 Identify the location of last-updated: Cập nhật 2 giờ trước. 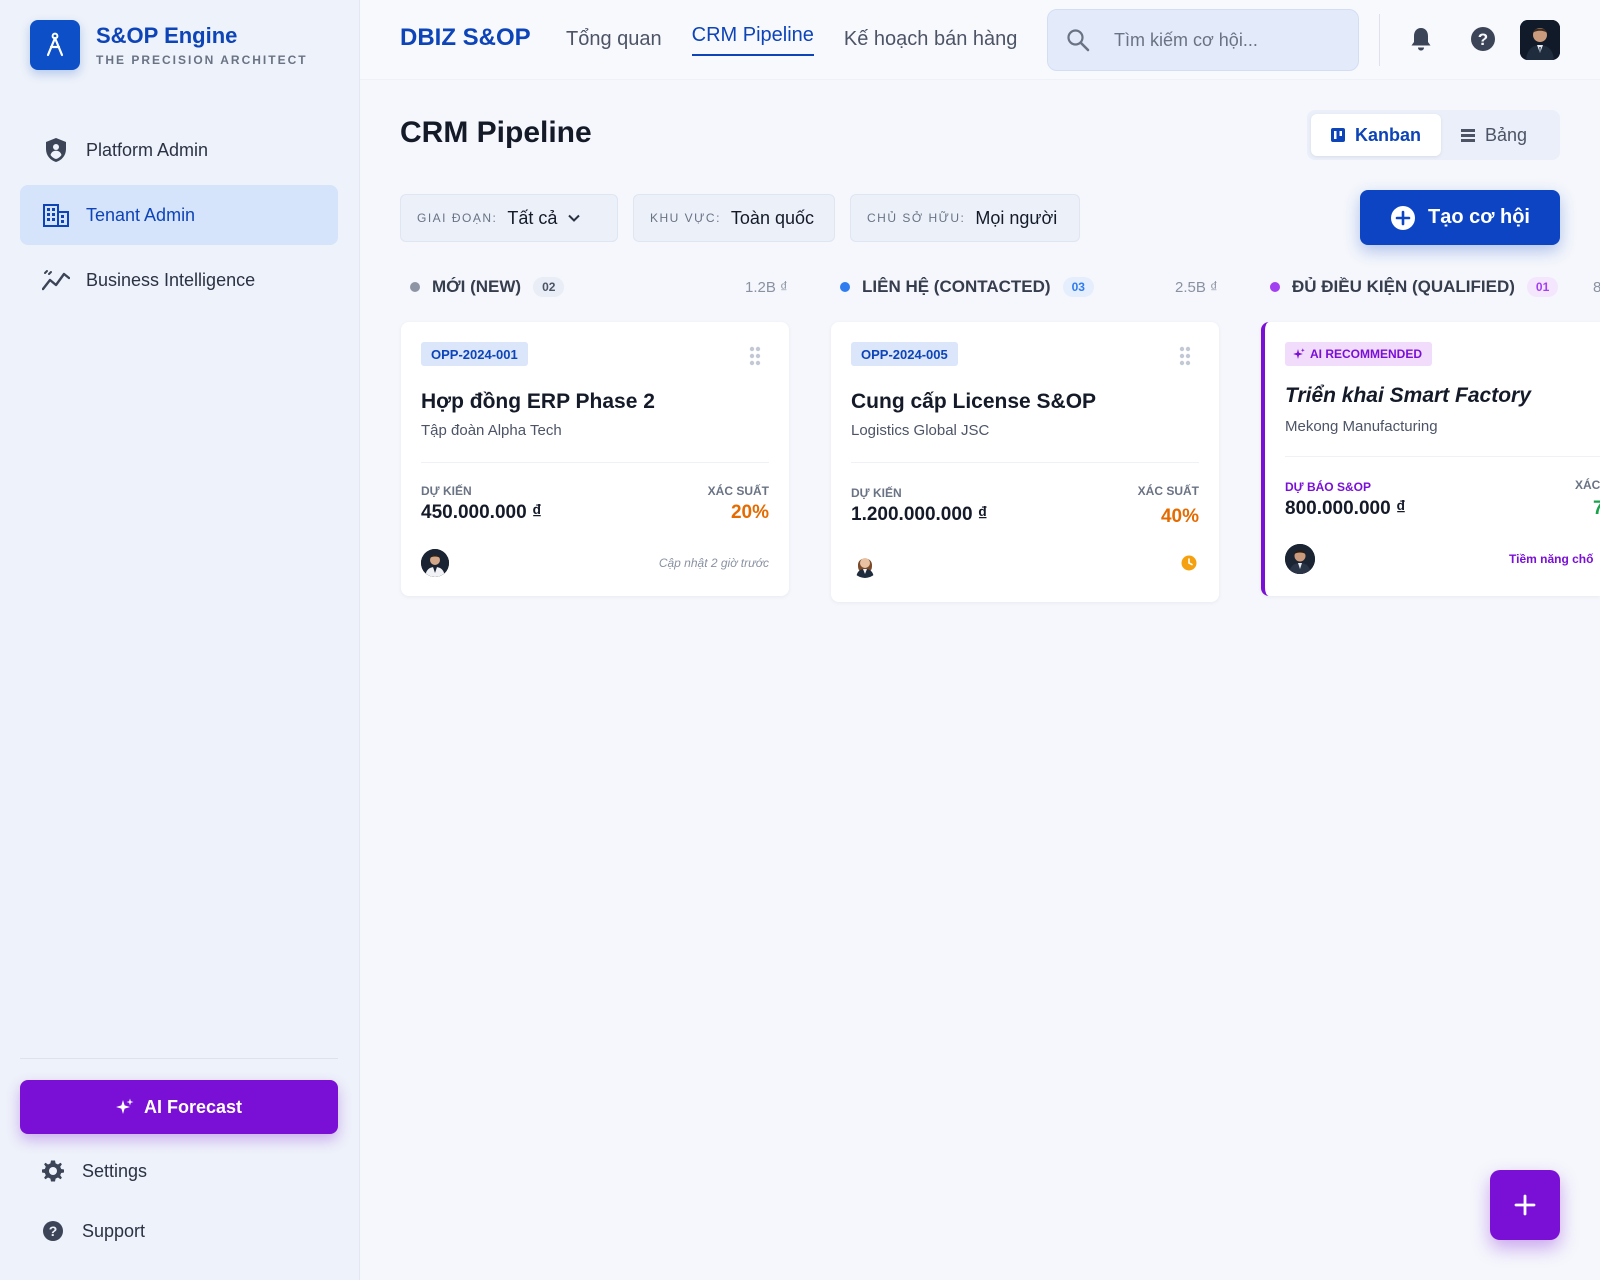
(713, 563).